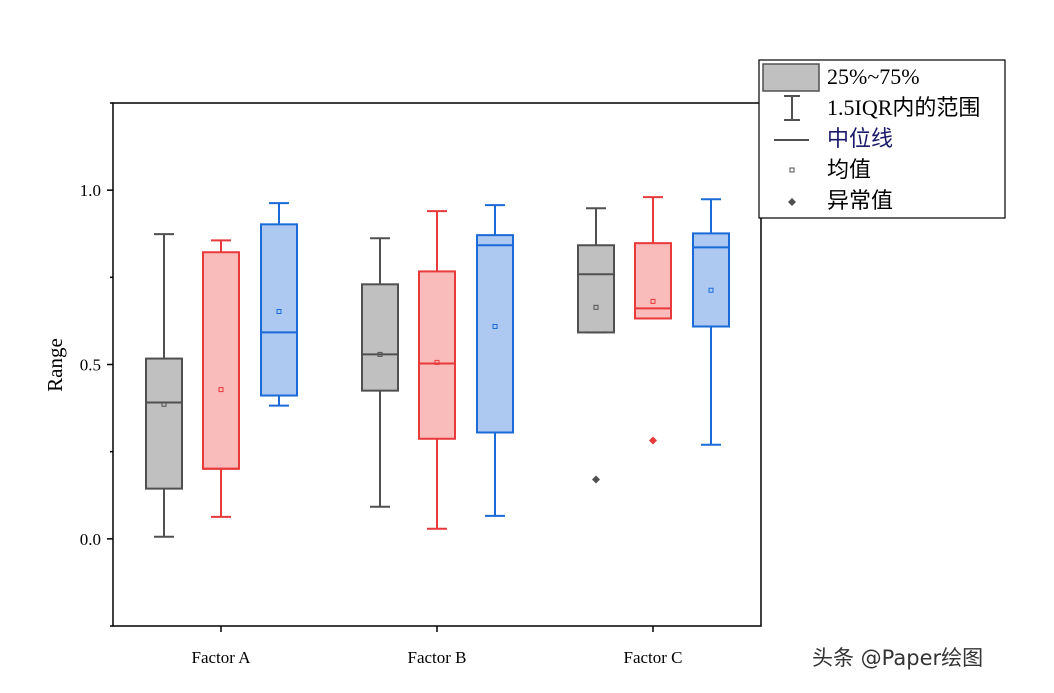  What do you see at coordinates (90, 539) in the screenshot?
I see `y-tick-label: 0.0` at bounding box center [90, 539].